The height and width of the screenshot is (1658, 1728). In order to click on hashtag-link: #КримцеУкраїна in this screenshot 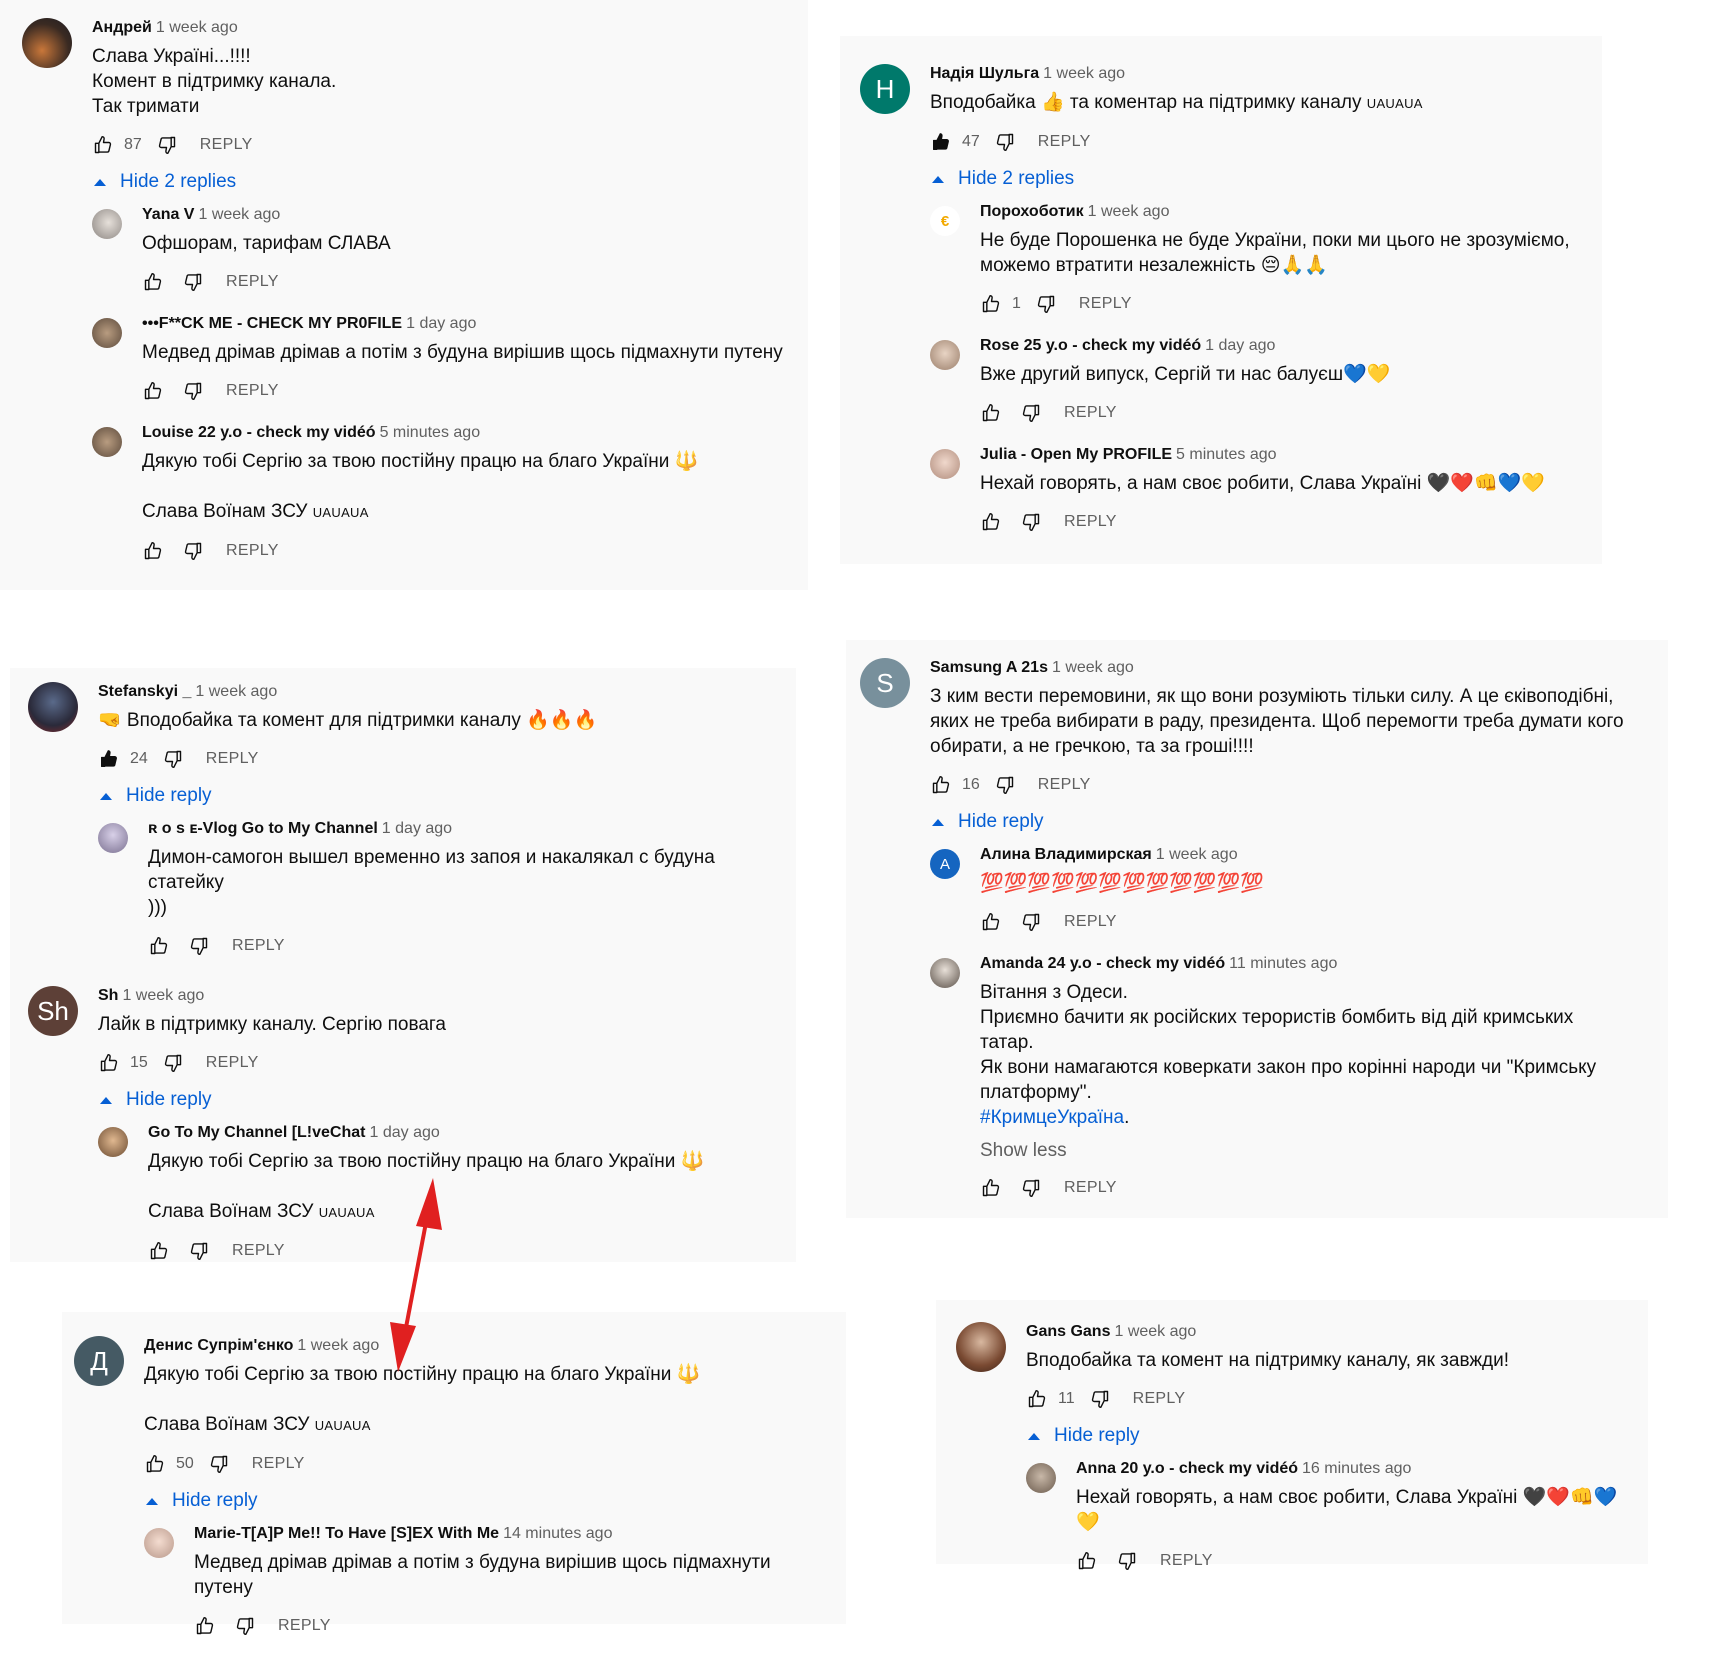, I will do `click(1052, 1117)`.